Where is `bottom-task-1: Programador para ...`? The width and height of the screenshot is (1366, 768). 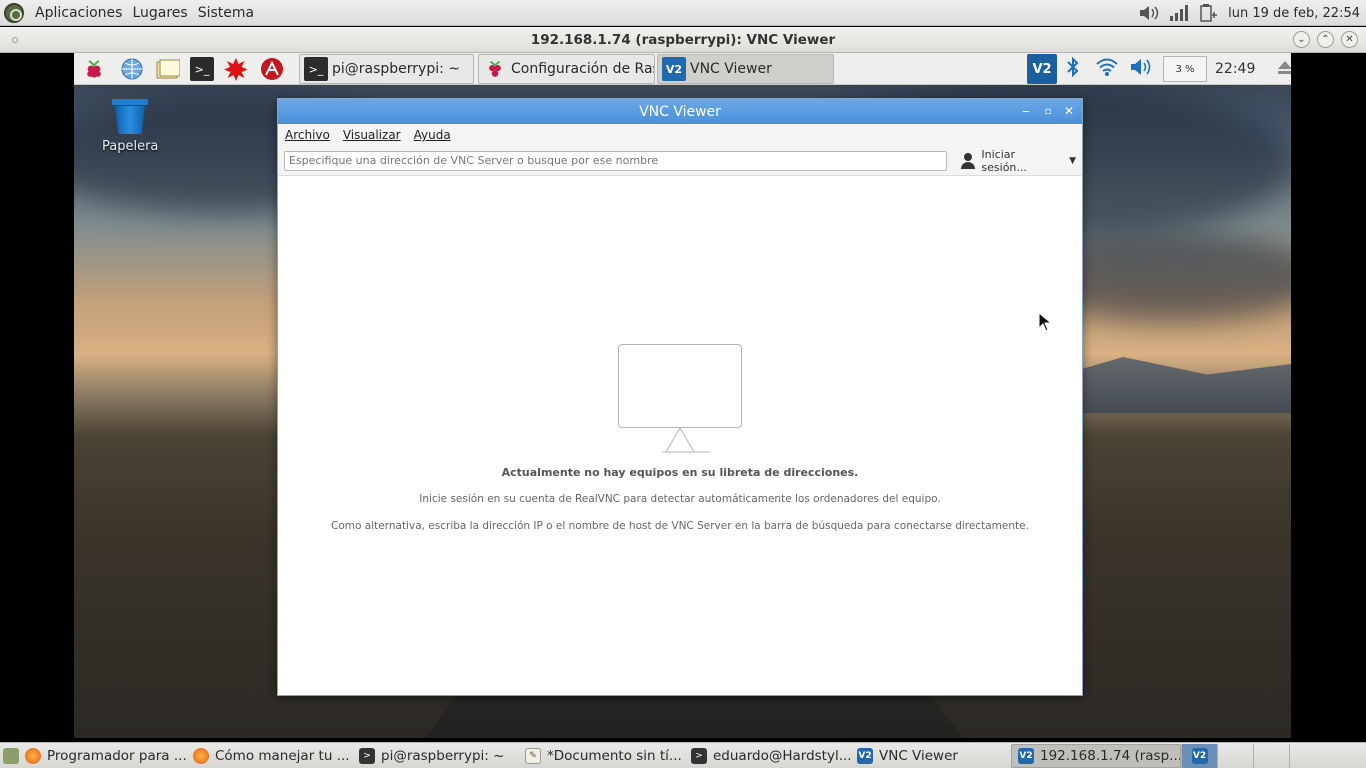
bottom-task-1: Programador para ... is located at coordinates (103, 756).